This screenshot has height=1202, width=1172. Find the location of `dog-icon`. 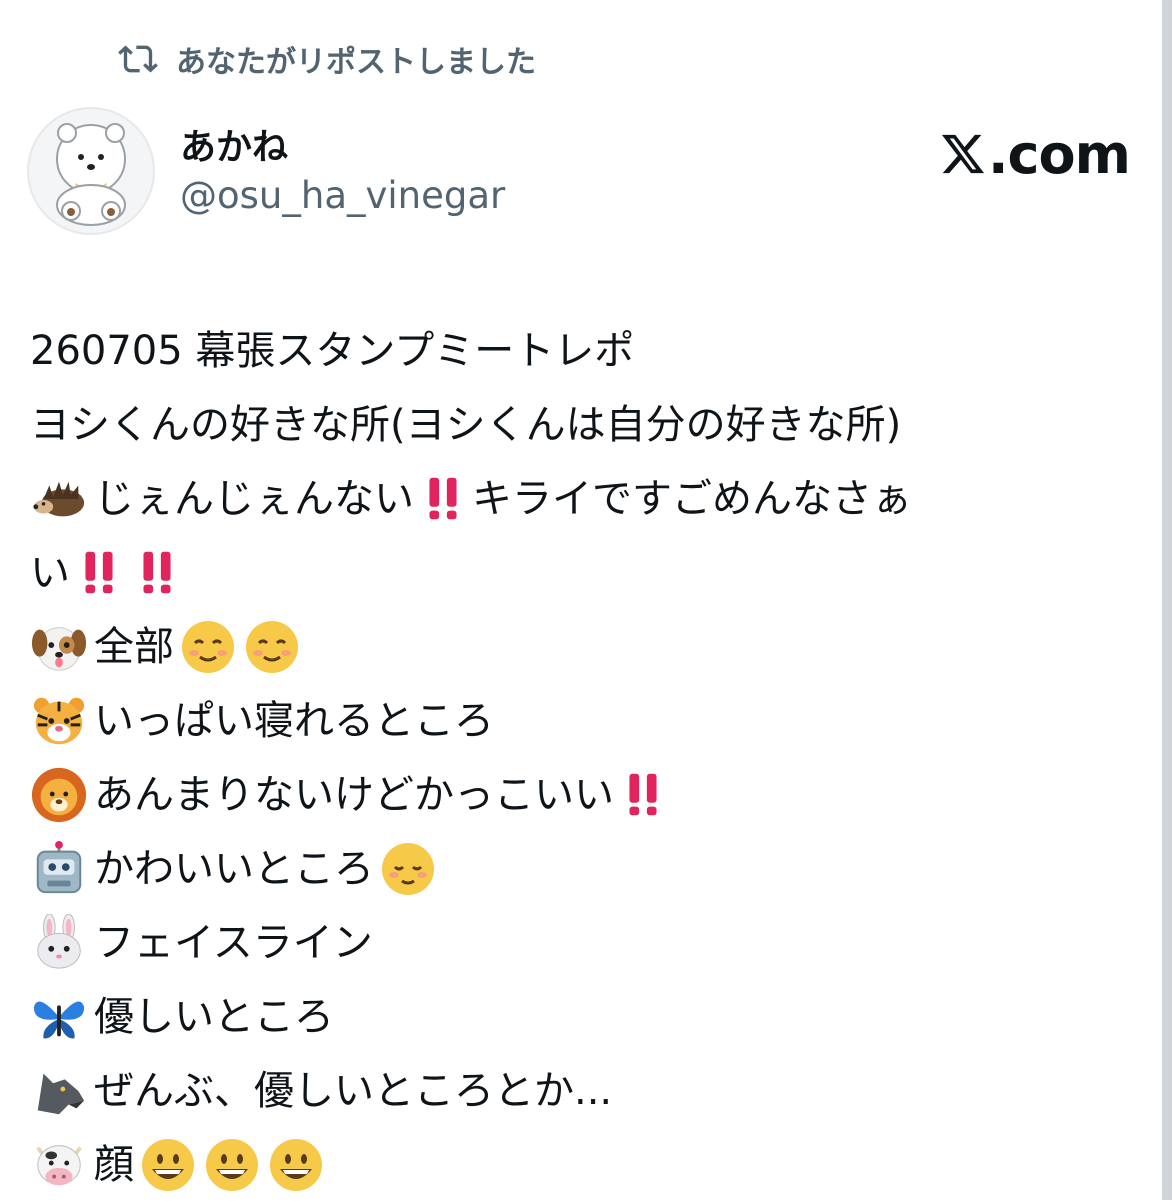

dog-icon is located at coordinates (59, 649).